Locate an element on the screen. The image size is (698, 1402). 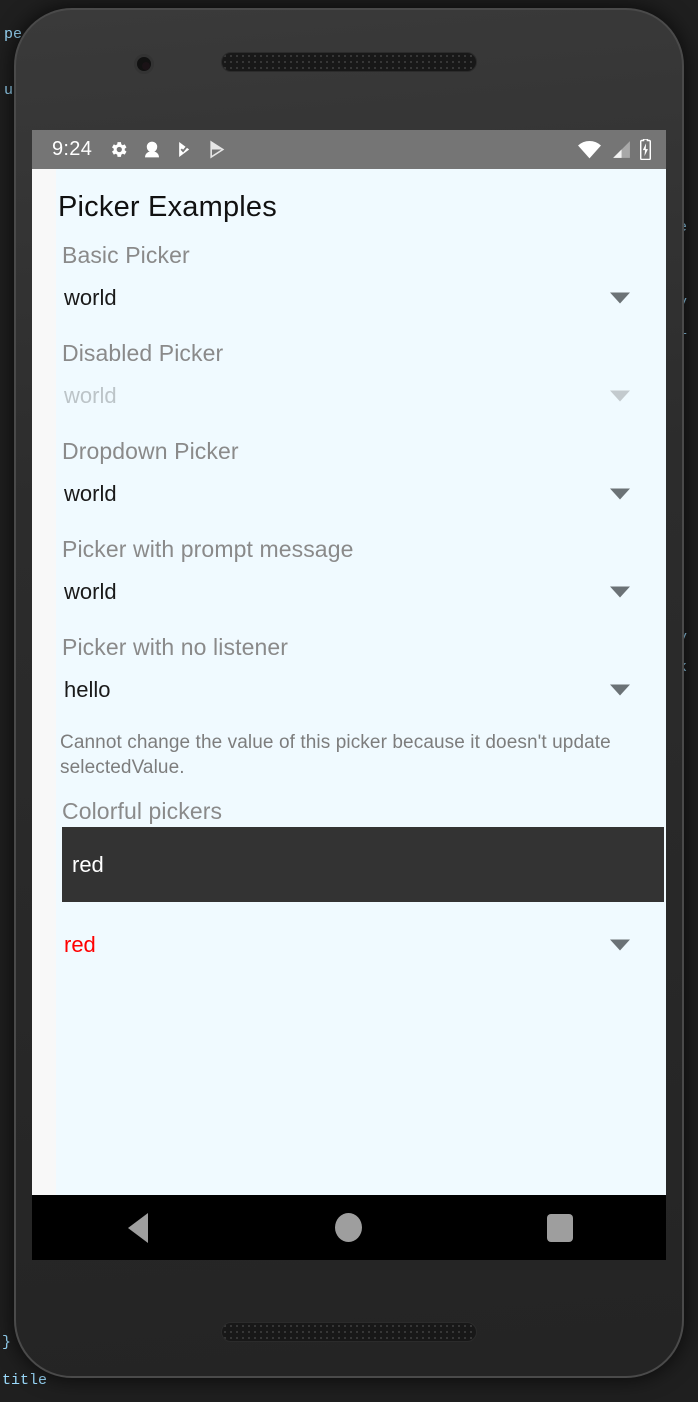
label-colorful-pickers: Colorful pickers is located at coordinates (142, 811).